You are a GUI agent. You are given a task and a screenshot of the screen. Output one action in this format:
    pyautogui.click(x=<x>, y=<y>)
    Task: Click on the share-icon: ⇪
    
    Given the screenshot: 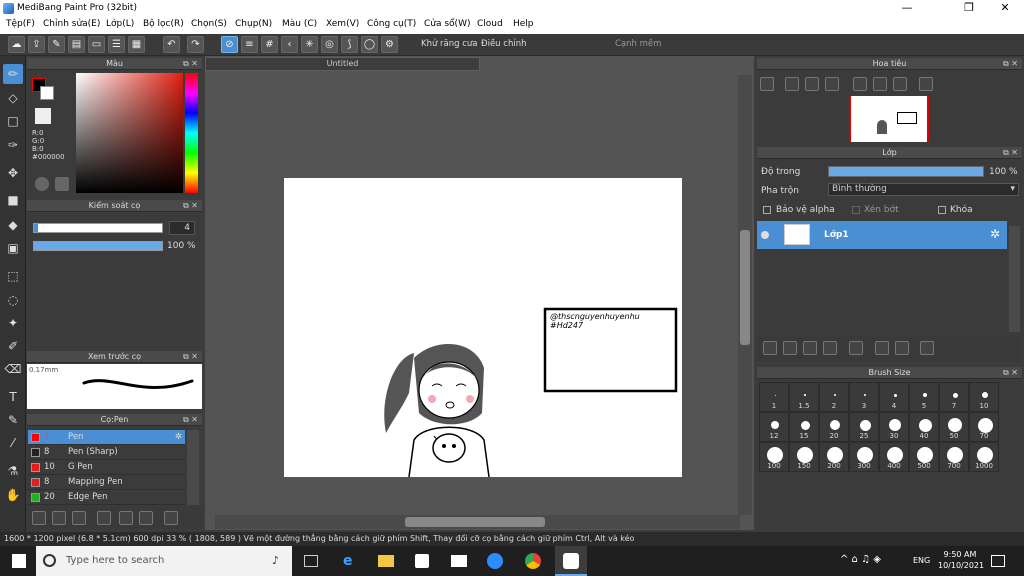 What is the action you would take?
    pyautogui.click(x=36, y=44)
    